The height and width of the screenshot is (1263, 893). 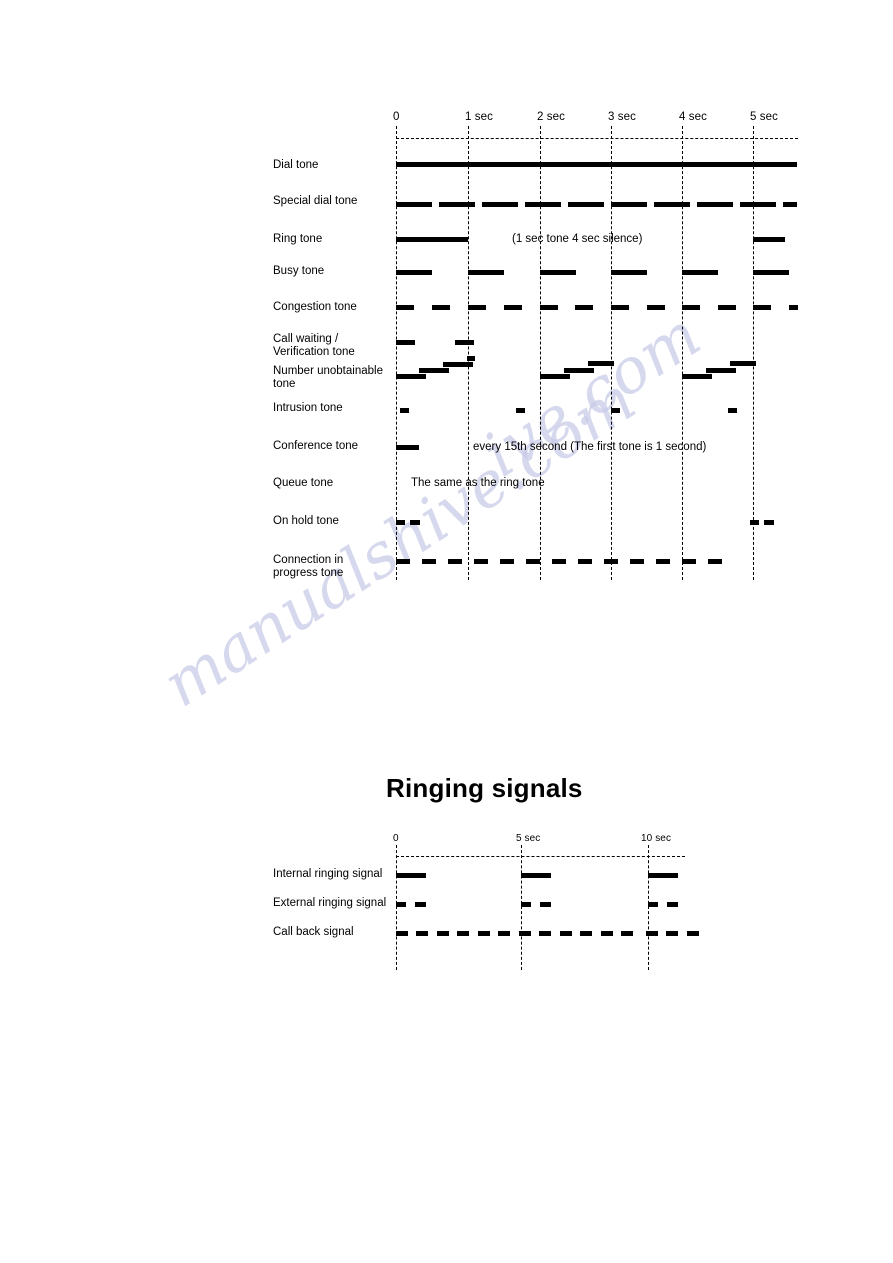 What do you see at coordinates (396, 907) in the screenshot?
I see `ringing-gridline-0sec` at bounding box center [396, 907].